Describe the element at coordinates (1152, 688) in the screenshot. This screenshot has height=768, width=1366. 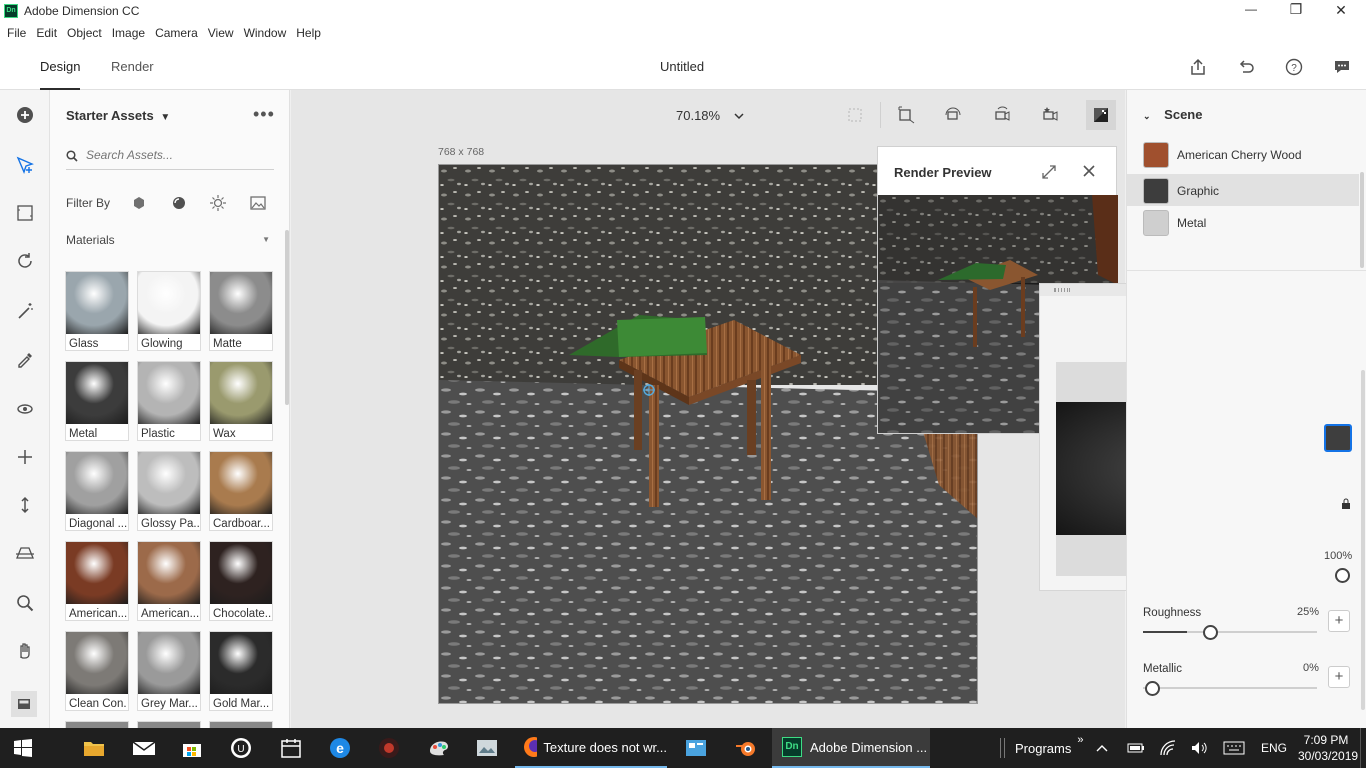
I see `metallic-handle` at that location.